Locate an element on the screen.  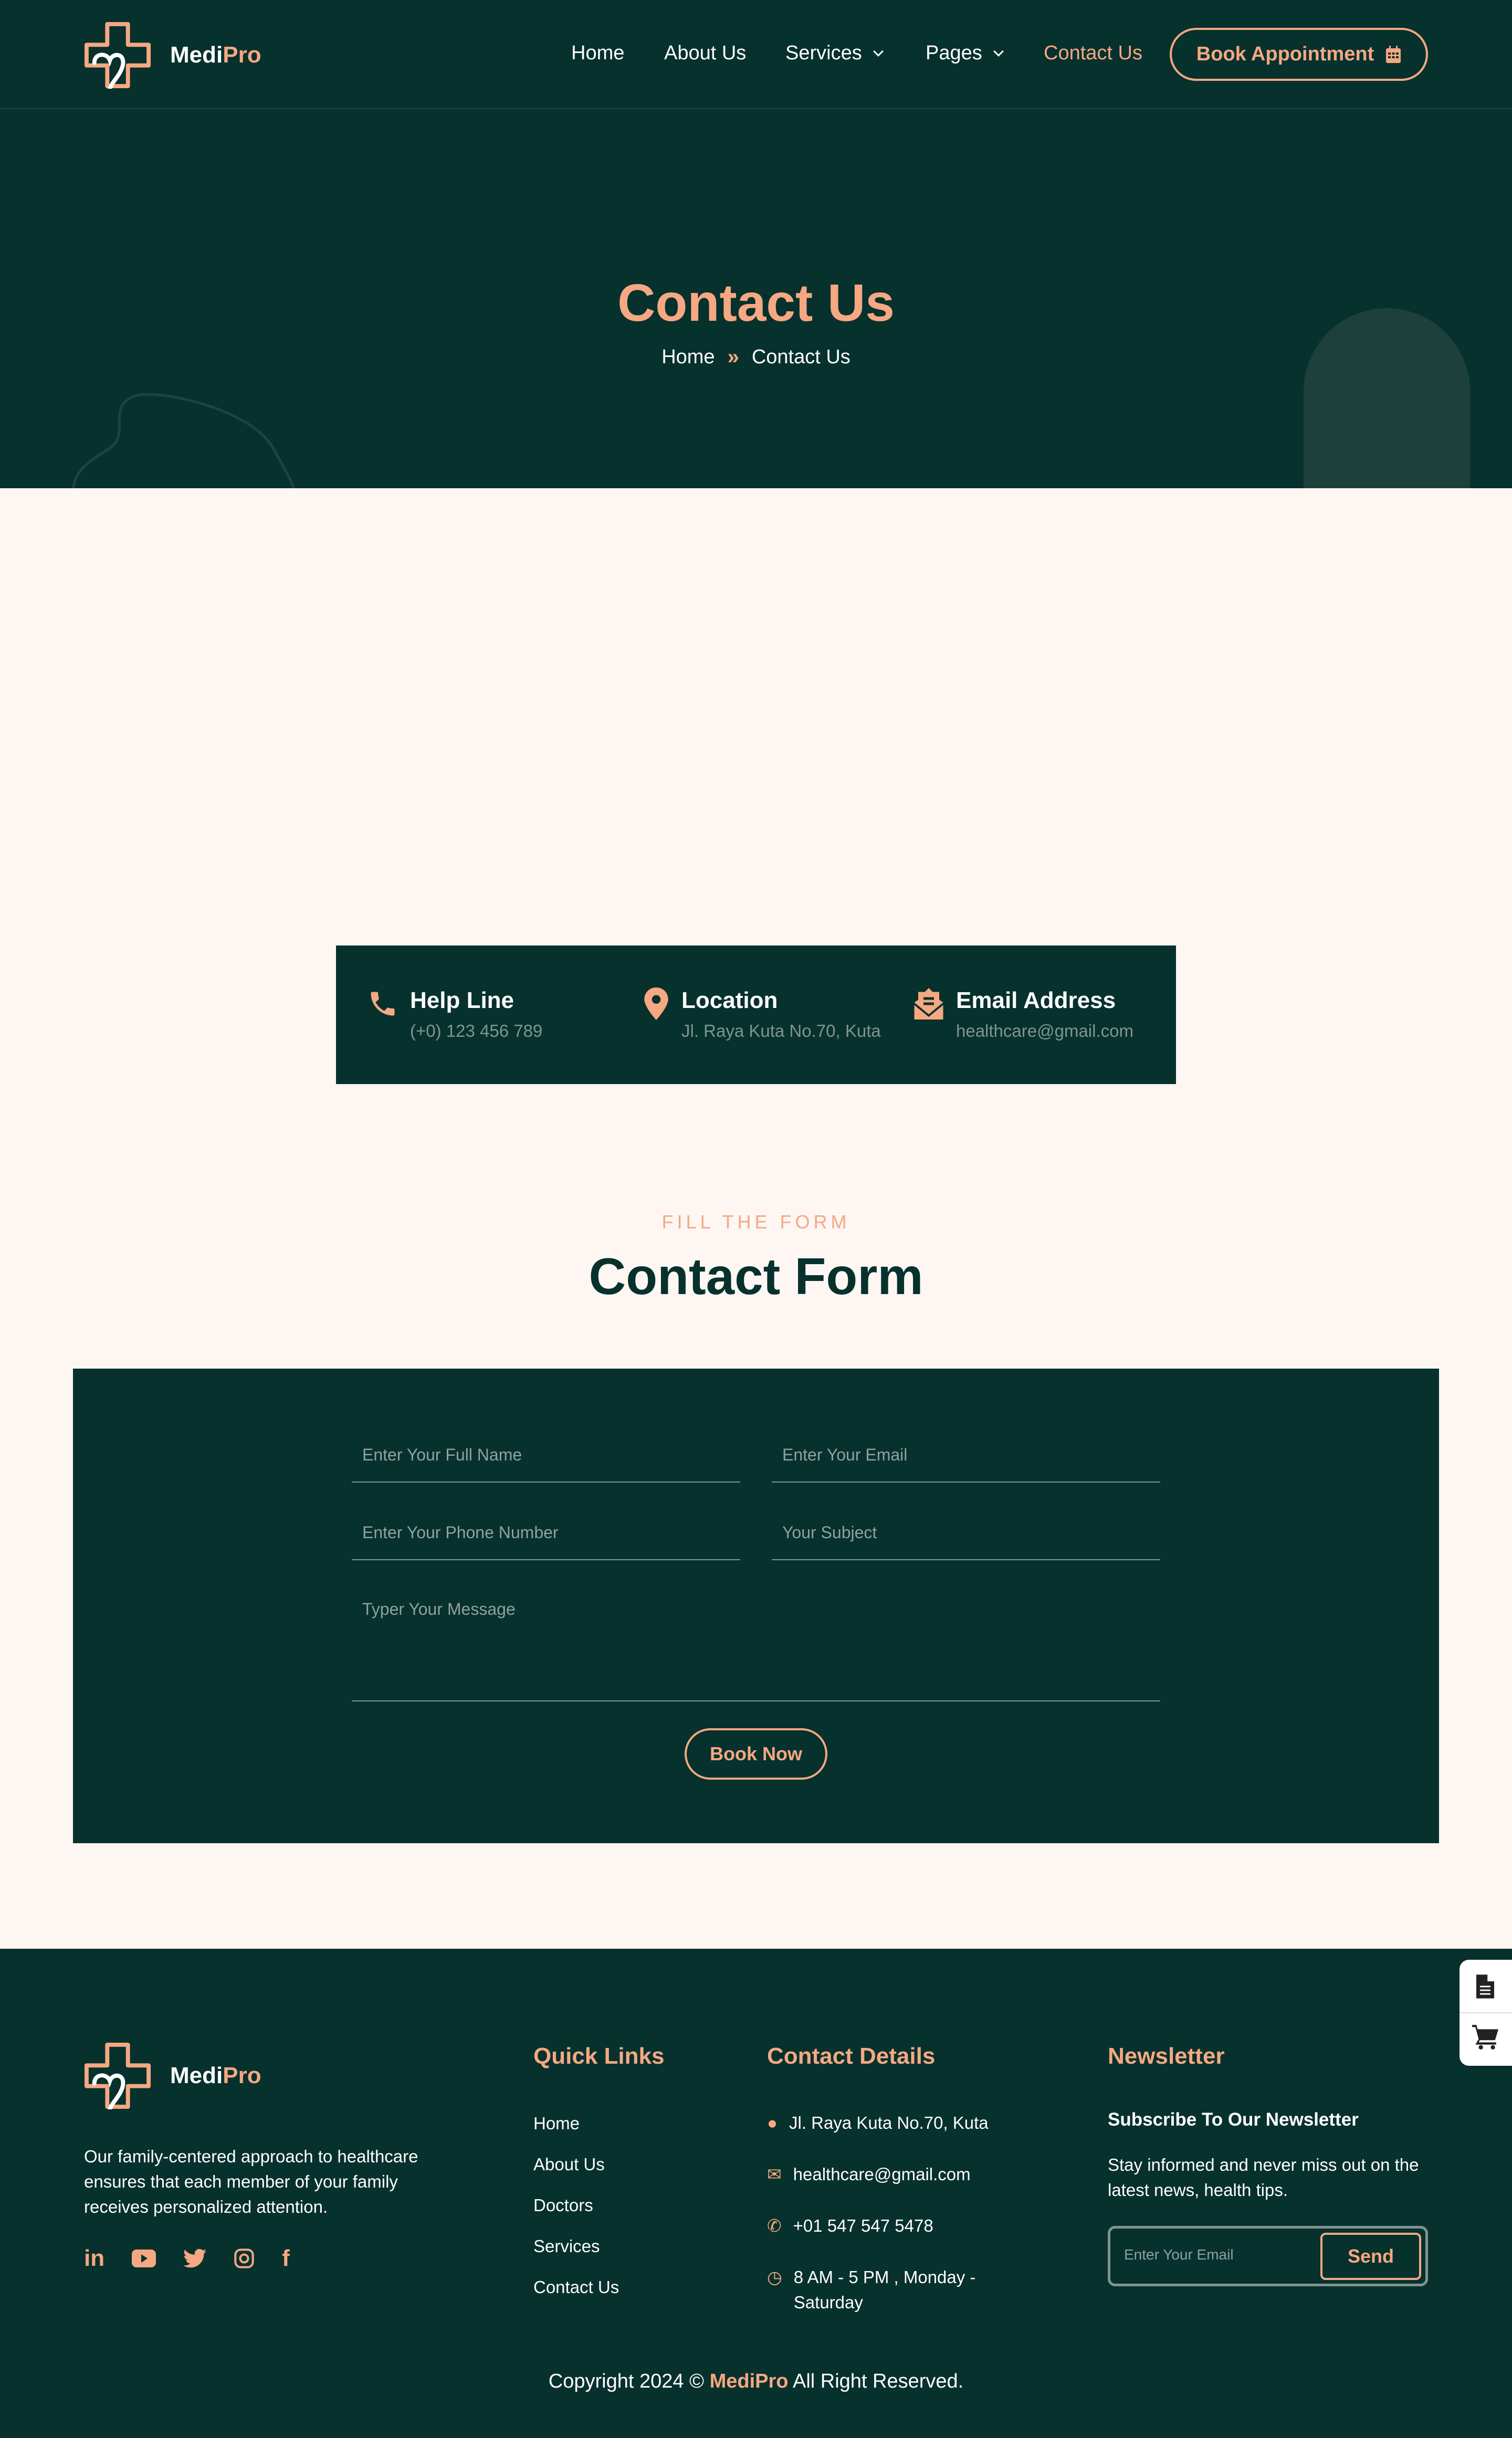
shopping-cart-icon is located at coordinates (1485, 2037).